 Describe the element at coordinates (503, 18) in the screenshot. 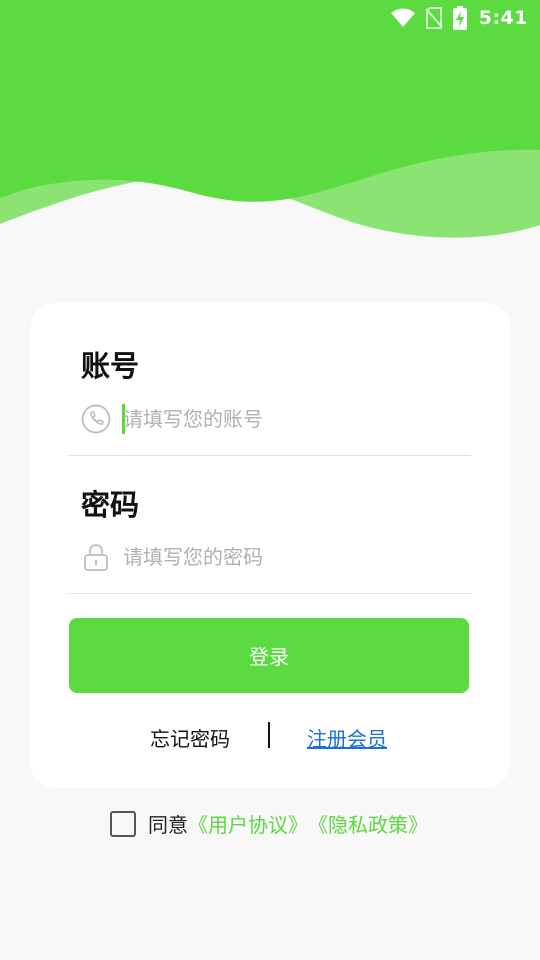

I see `status-time: 5:41` at that location.